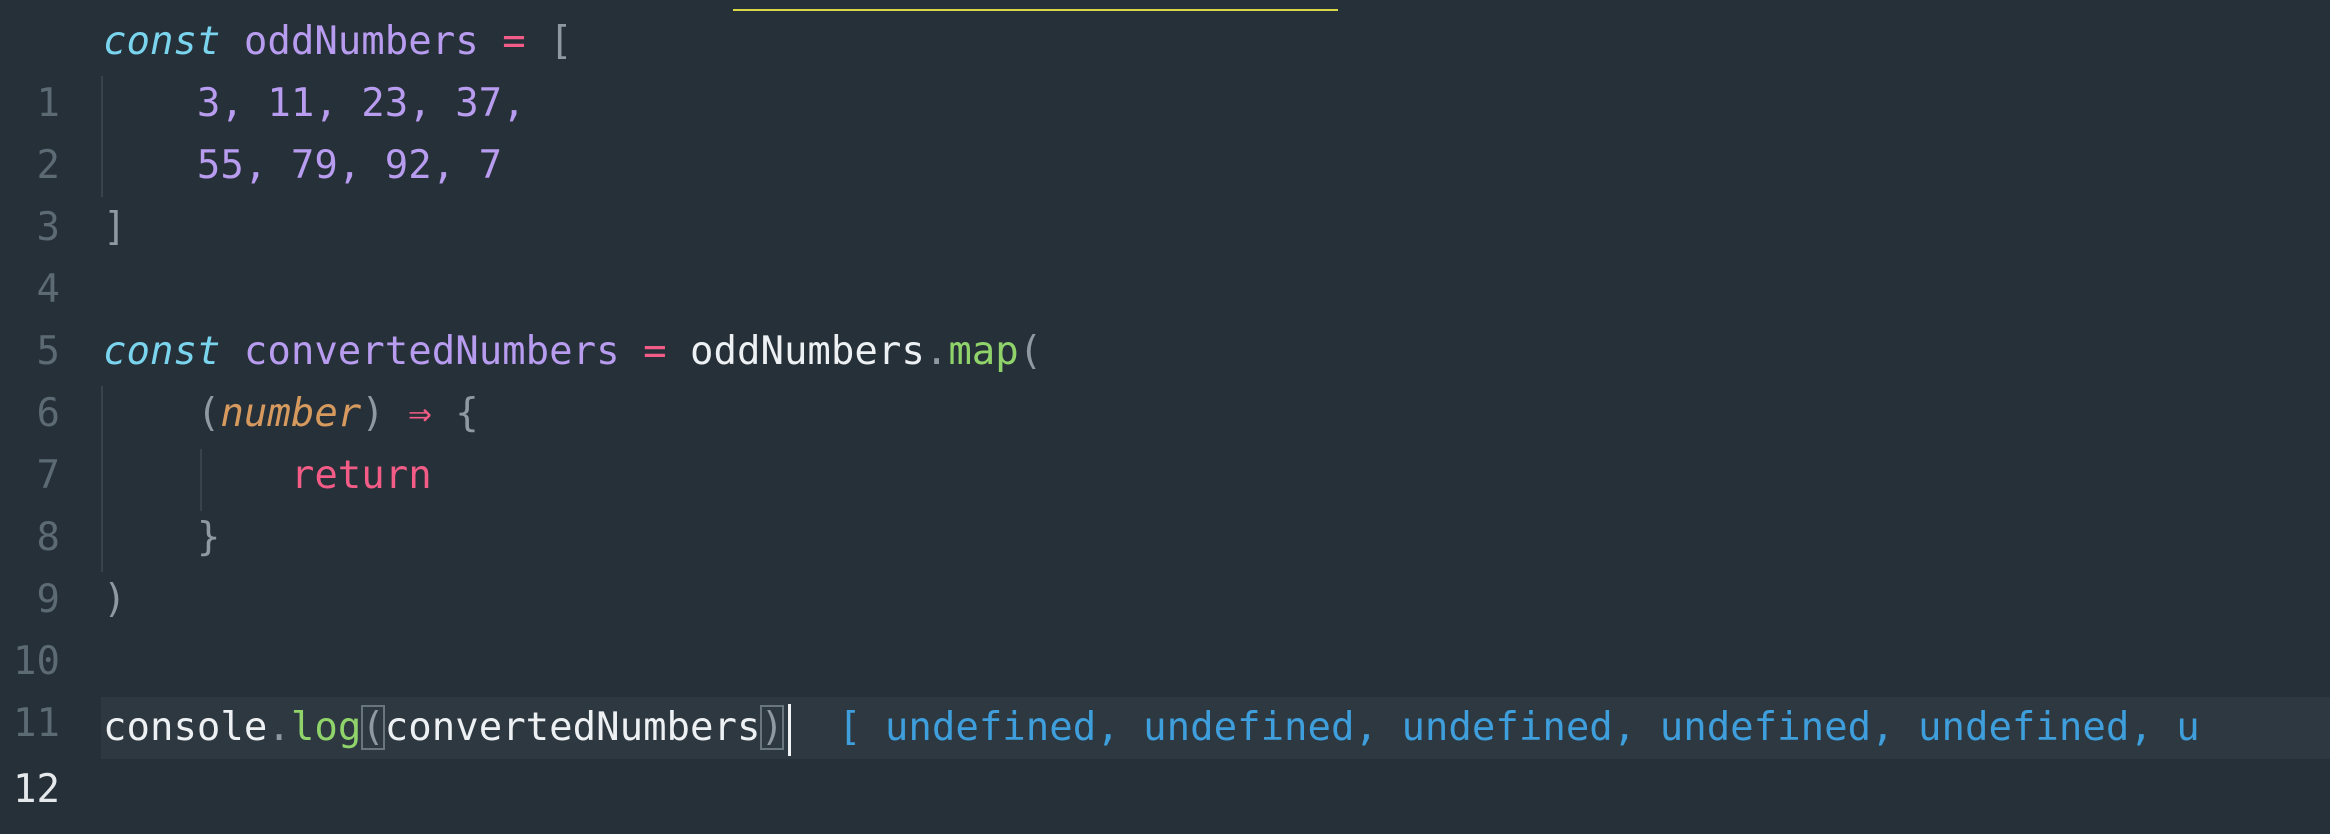  I want to click on text-cursor, so click(789, 729).